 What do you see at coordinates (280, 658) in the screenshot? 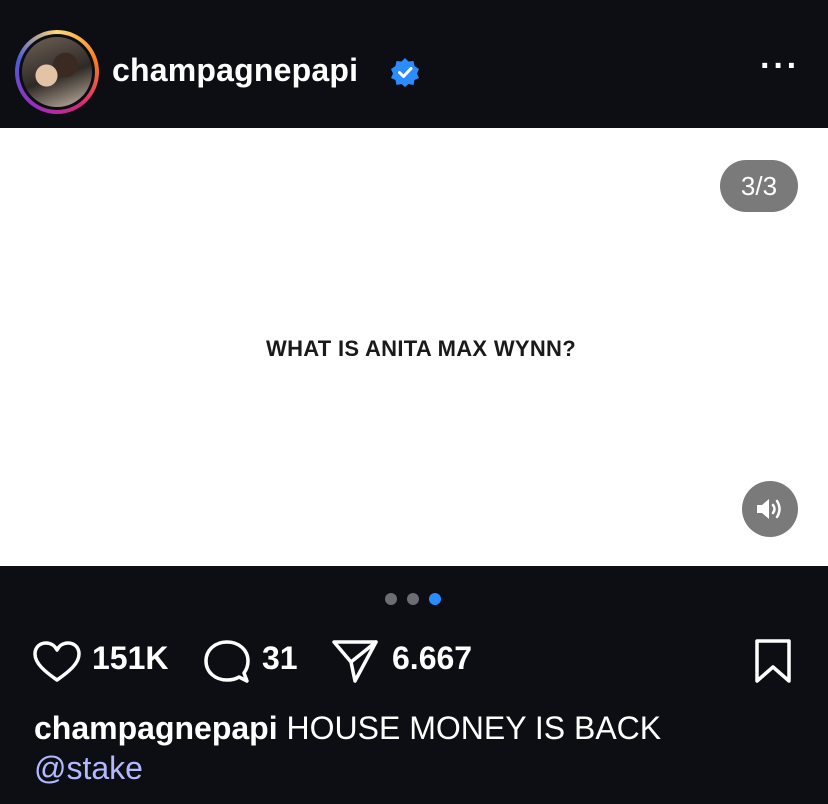
I see `comments-count: 31` at bounding box center [280, 658].